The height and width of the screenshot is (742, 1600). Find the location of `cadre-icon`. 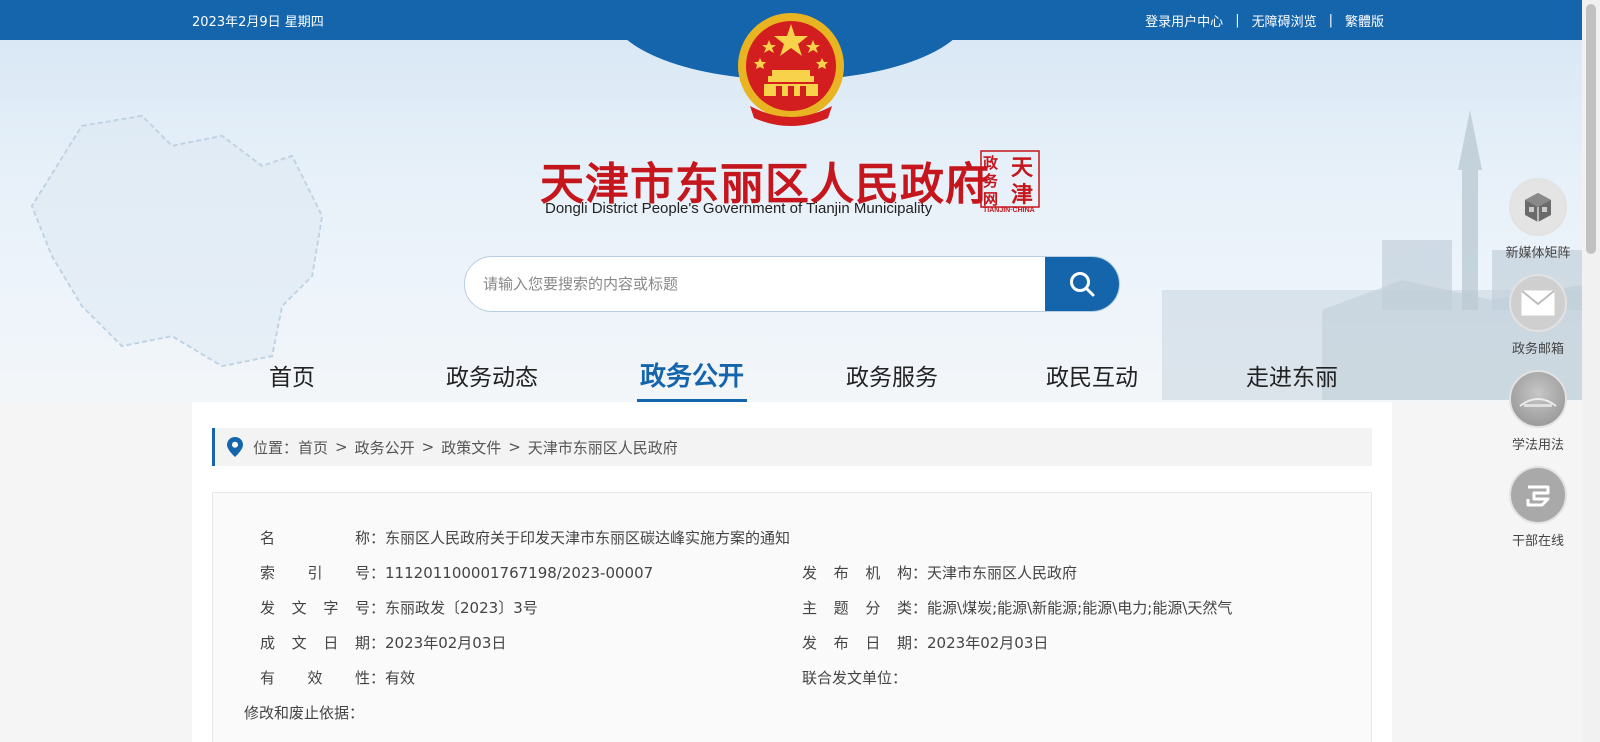

cadre-icon is located at coordinates (1538, 495).